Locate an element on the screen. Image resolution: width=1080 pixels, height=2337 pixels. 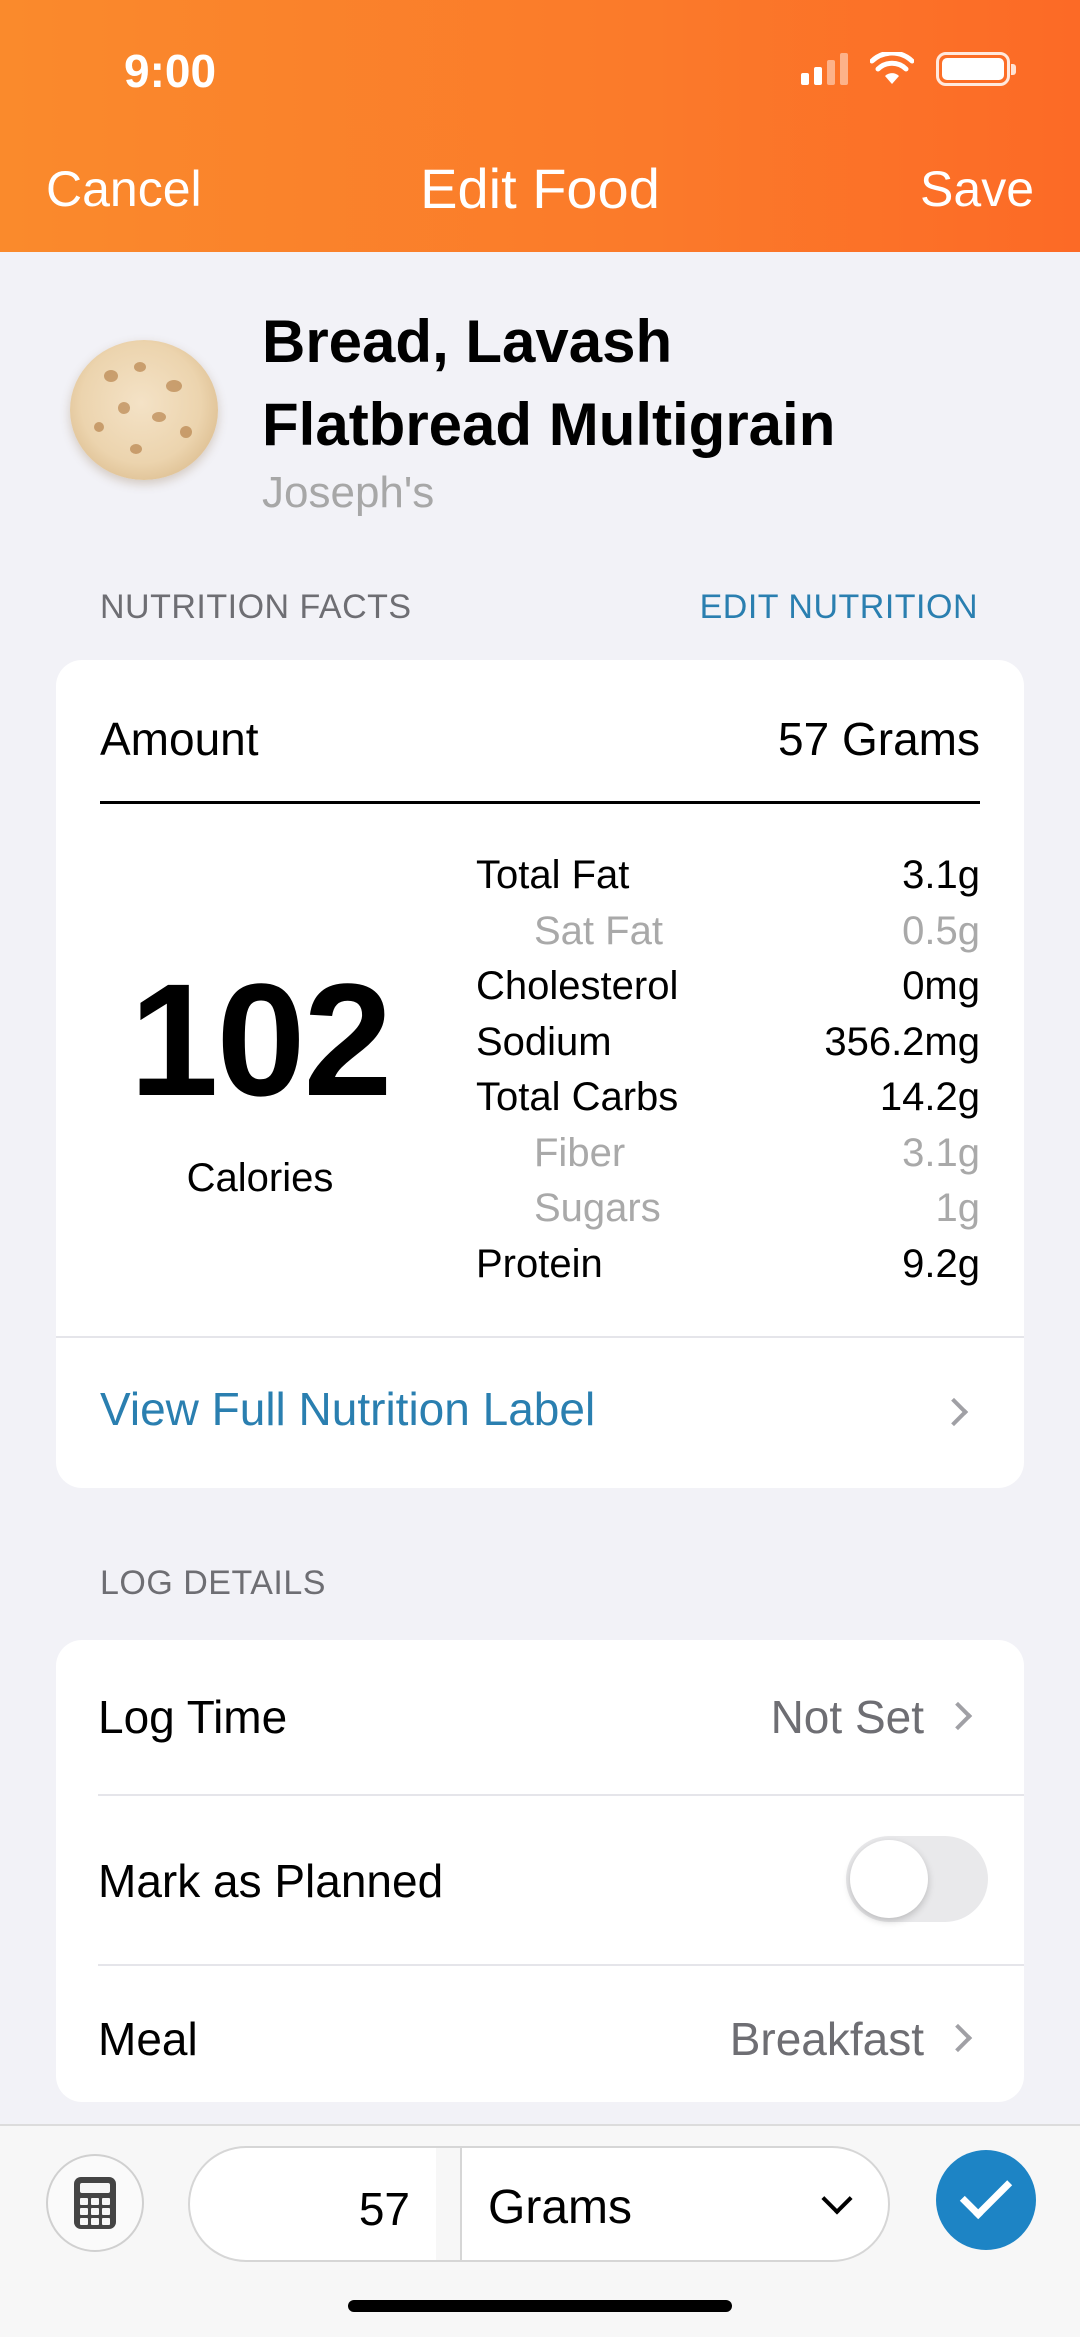
edit-nutrition-link: EDIT NUTRITION is located at coordinates (839, 607).